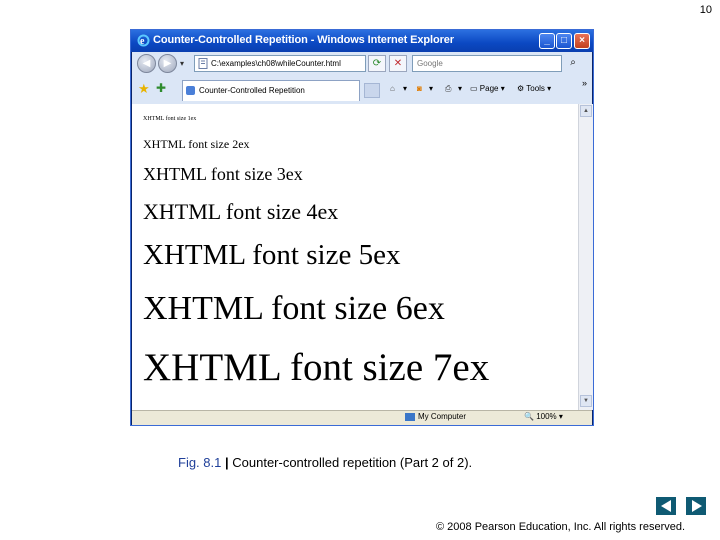  Describe the element at coordinates (241, 211) in the screenshot. I see `font-size-line-4ex: XHTML font size 4ex` at that location.